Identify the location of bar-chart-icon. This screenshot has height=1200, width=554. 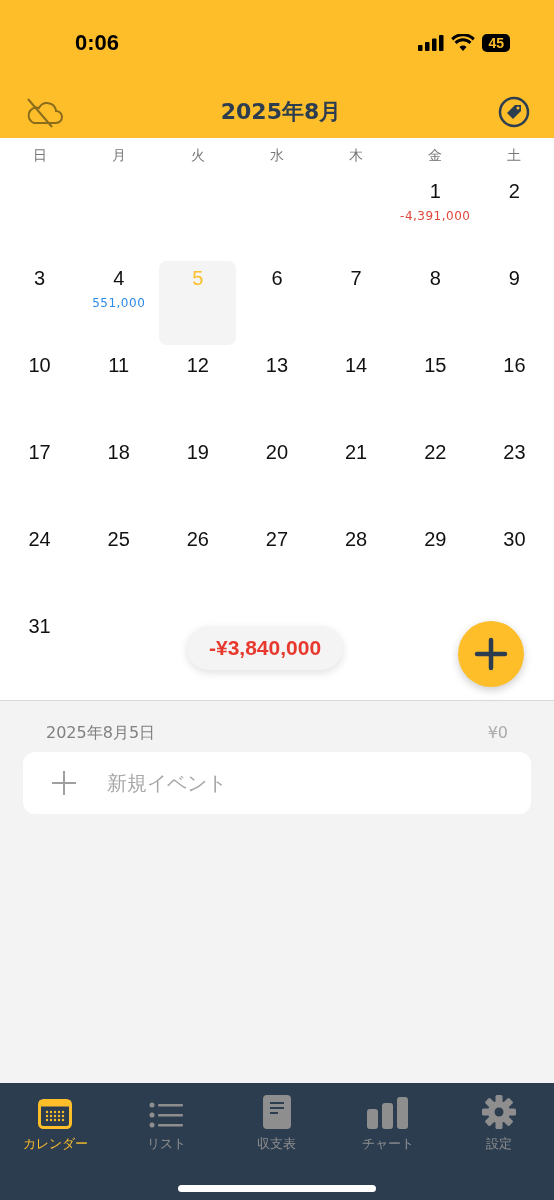
(387, 1113).